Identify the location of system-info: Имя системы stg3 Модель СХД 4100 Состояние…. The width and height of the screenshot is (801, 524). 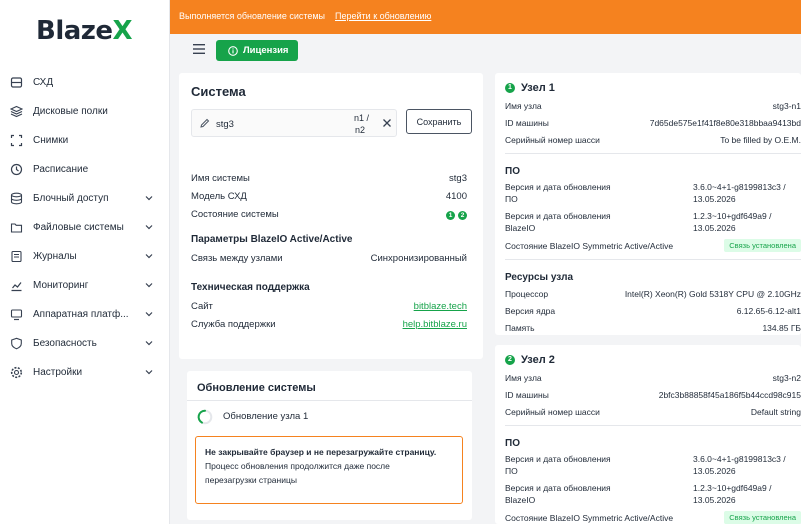
(329, 252).